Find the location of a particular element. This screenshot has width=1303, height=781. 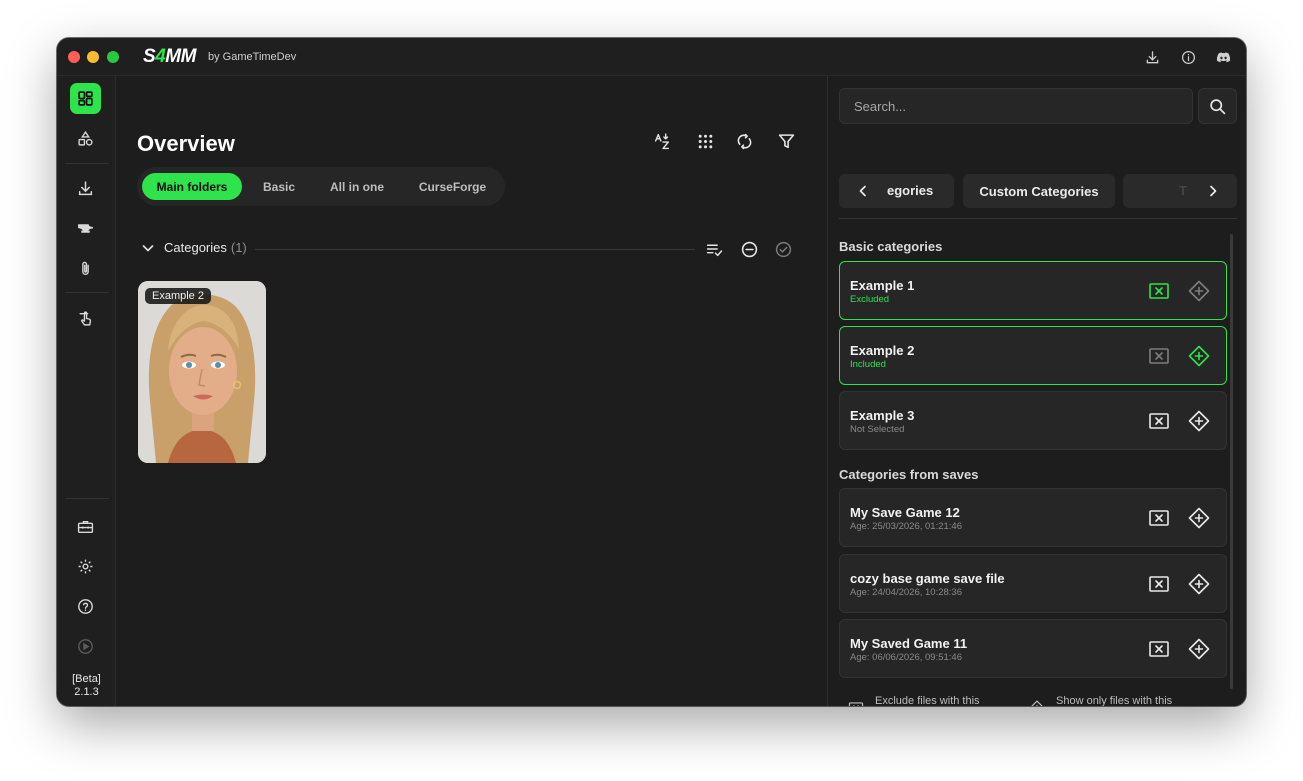

exclude-legend-text: Exclude files with this category is located at coordinates (927, 700).